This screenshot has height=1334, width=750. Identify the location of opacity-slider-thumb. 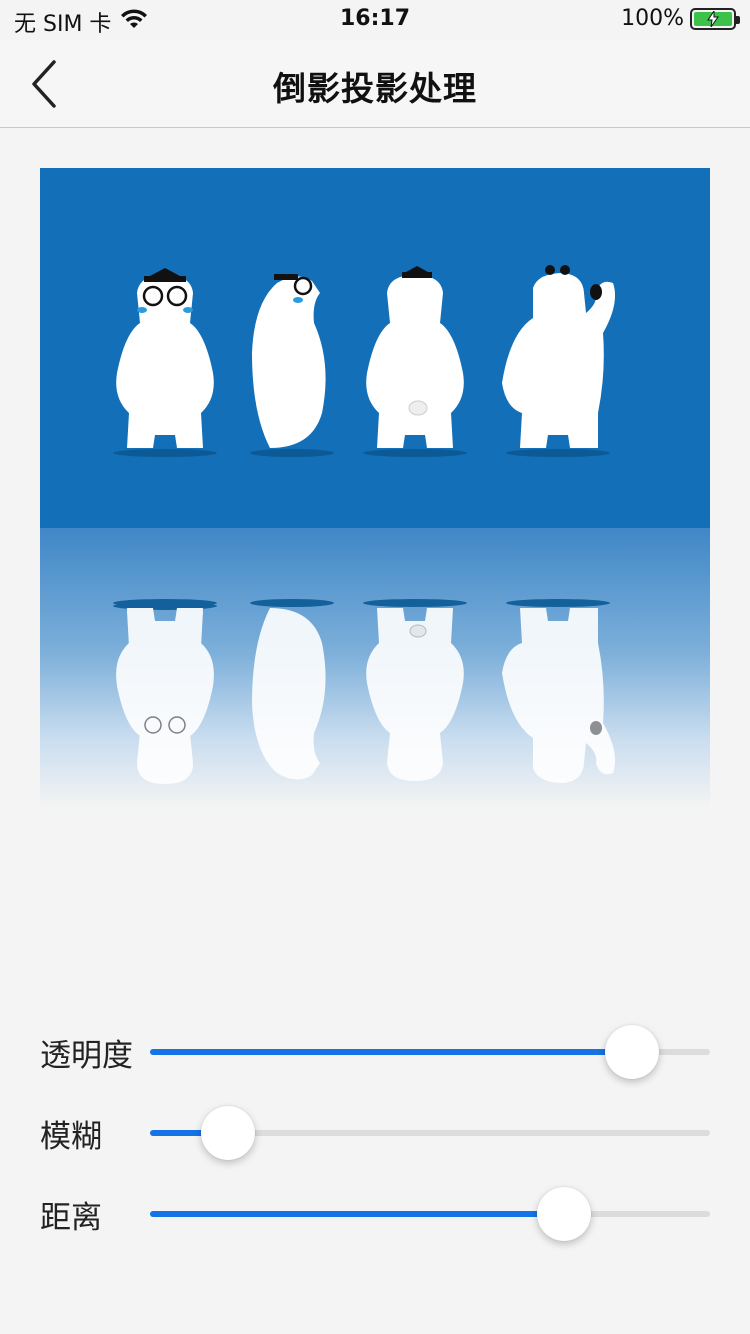
(631, 1052).